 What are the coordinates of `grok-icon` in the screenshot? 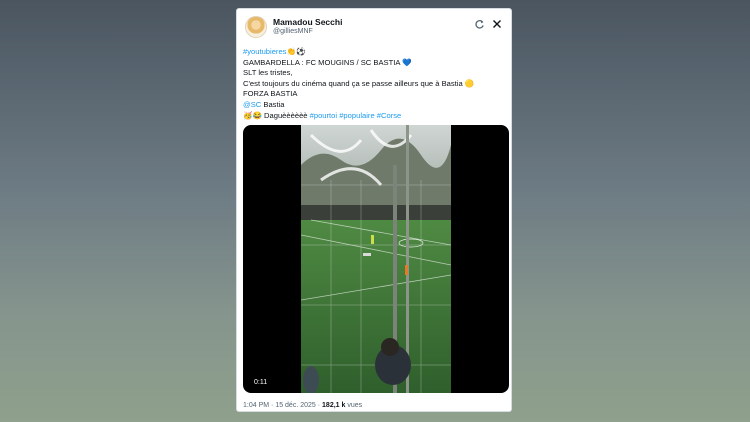 It's located at (479, 24).